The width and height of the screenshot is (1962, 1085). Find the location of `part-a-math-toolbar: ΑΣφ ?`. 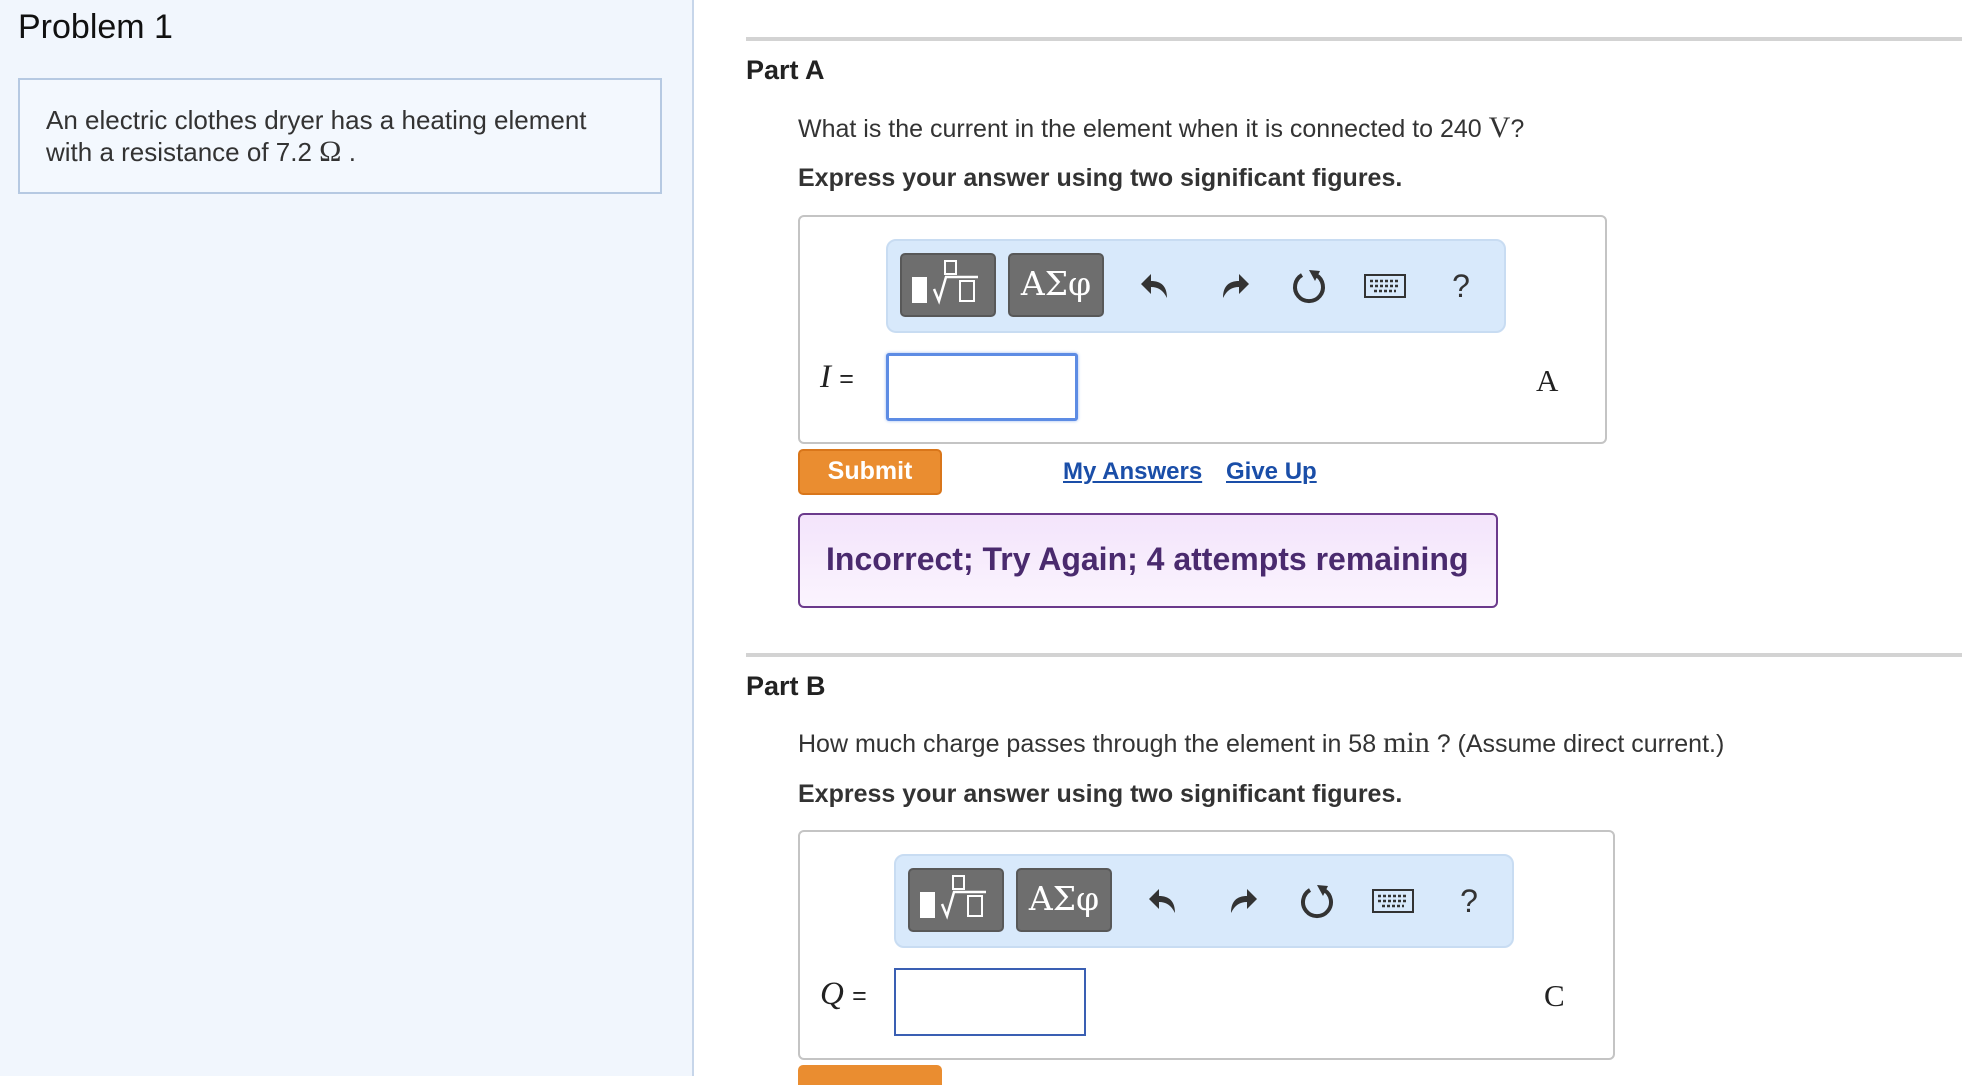

part-a-math-toolbar: ΑΣφ ? is located at coordinates (1196, 286).